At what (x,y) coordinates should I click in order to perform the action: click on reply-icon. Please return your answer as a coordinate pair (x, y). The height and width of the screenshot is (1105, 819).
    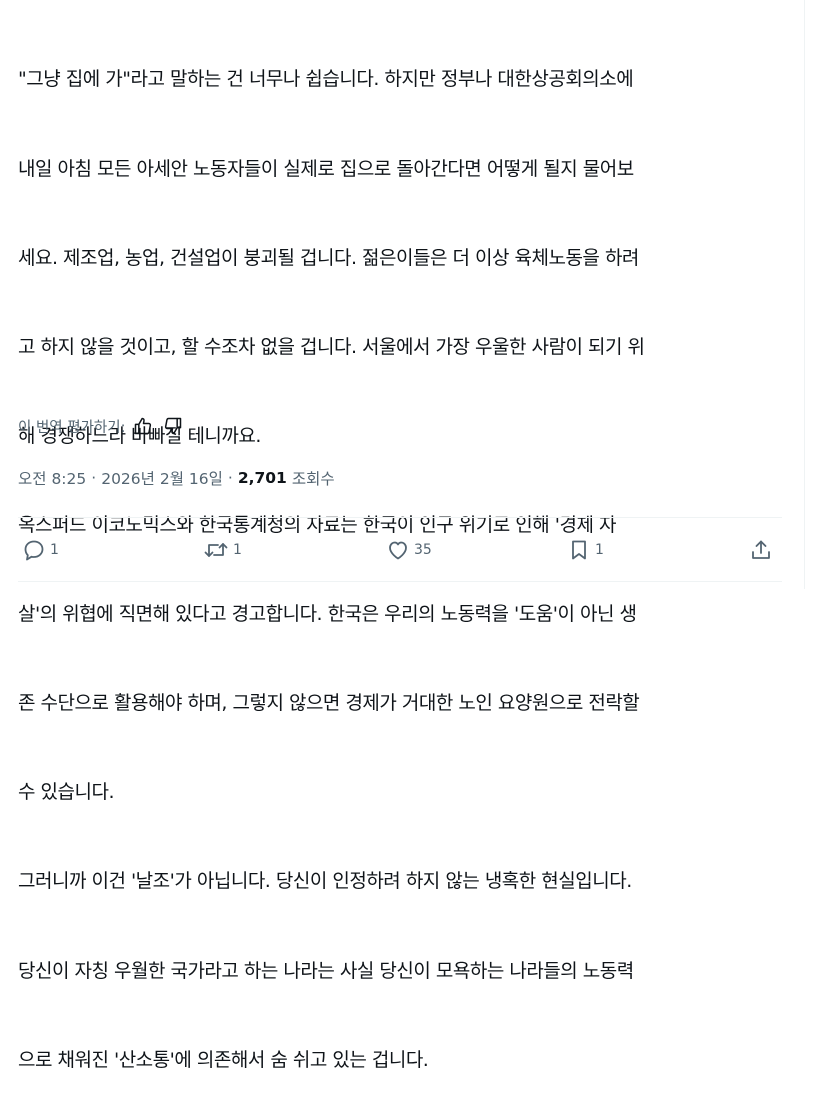
    Looking at the image, I should click on (34, 550).